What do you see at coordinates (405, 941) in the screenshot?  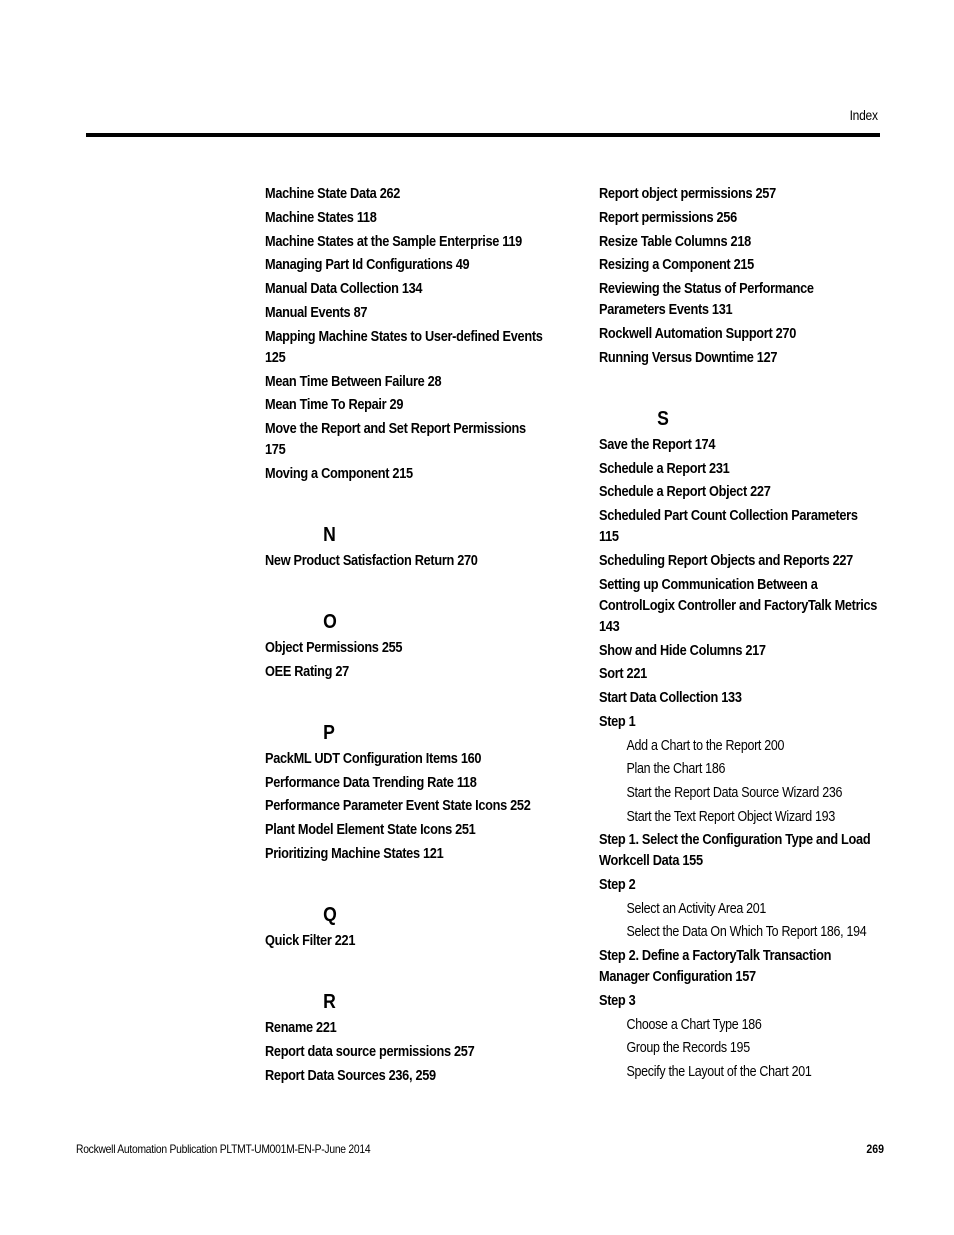 I see `index-entry: Quick Filter 221` at bounding box center [405, 941].